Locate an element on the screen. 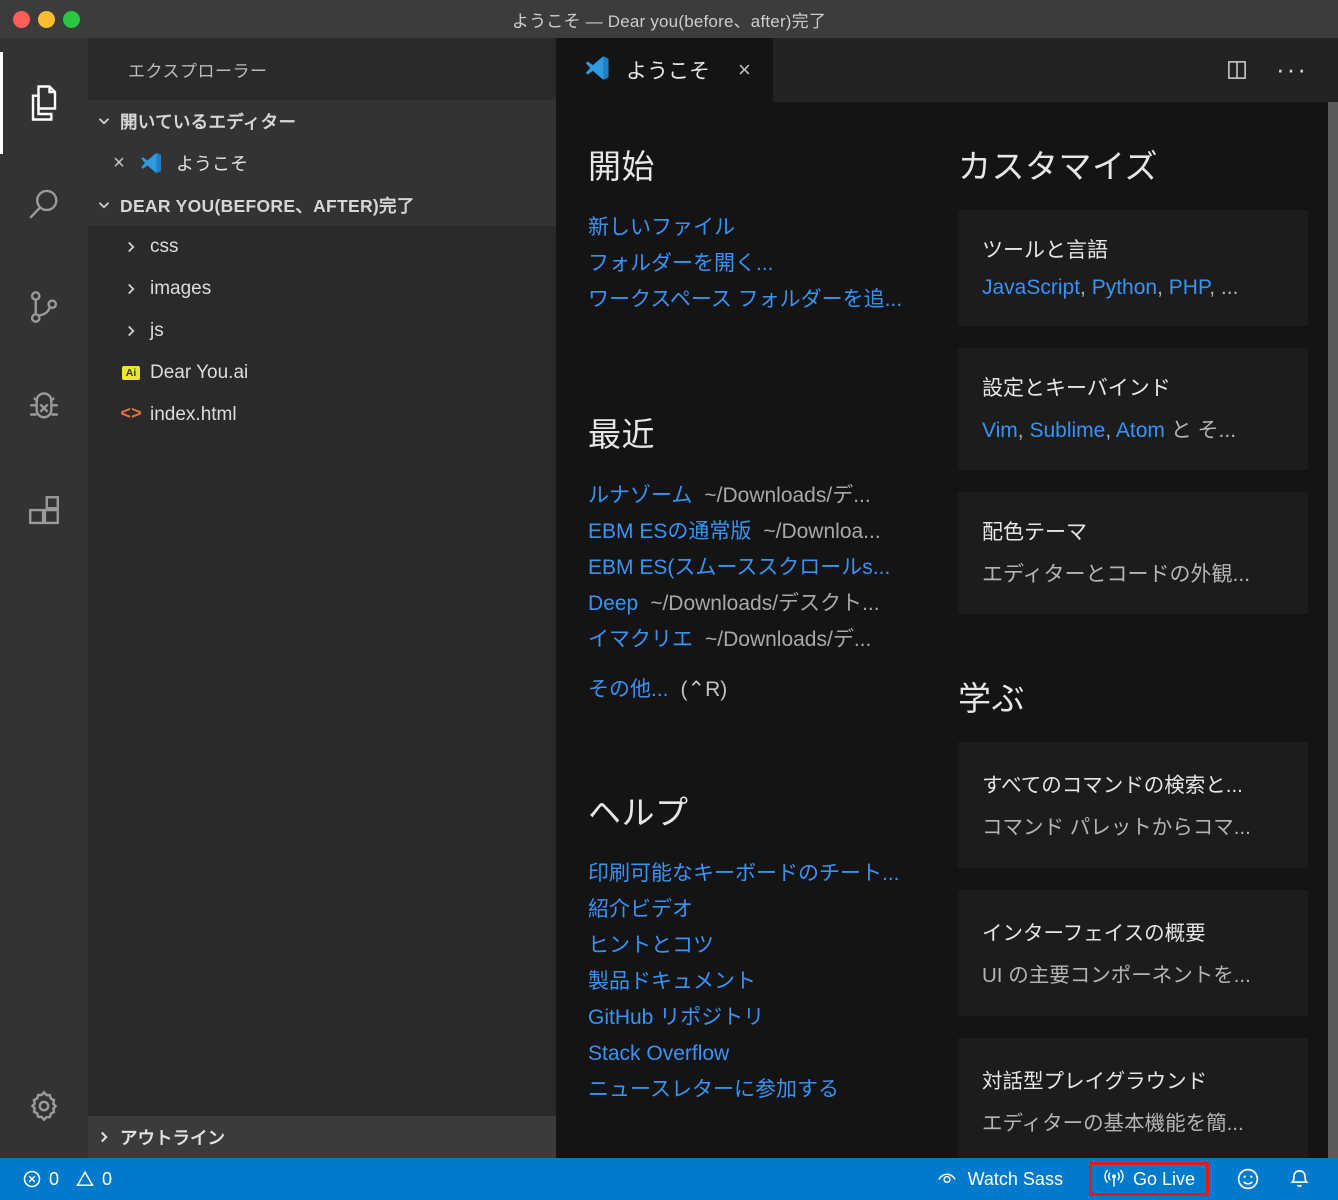 This screenshot has width=1338, height=1200. help-link-product-documentation: 製品ドキュメント is located at coordinates (767, 982).